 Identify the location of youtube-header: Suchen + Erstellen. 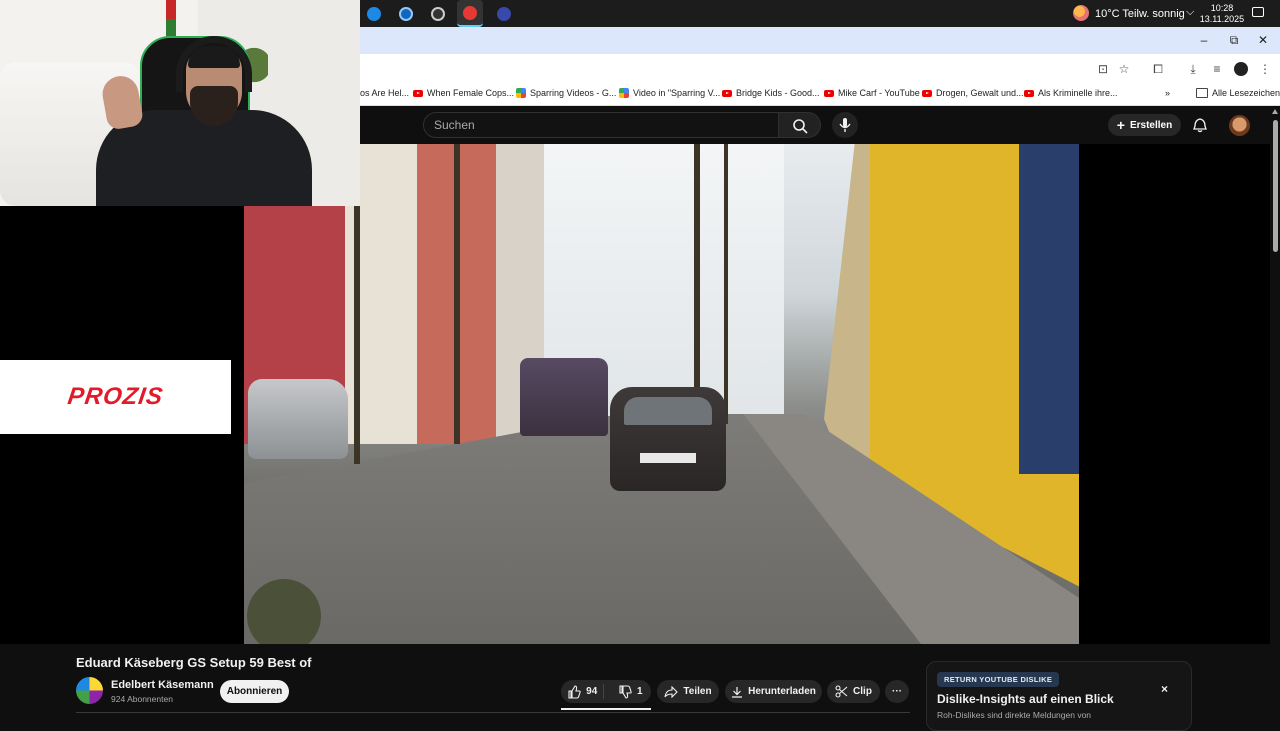
(820, 125).